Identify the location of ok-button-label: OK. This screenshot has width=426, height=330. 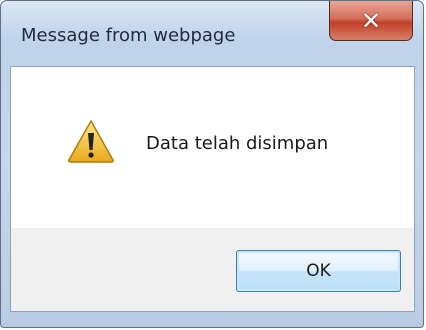
(318, 271).